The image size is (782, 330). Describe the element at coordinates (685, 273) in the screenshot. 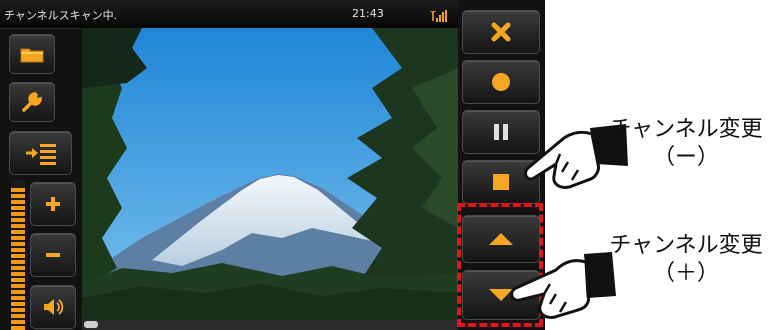

I see `callout-sign: （＋）` at that location.